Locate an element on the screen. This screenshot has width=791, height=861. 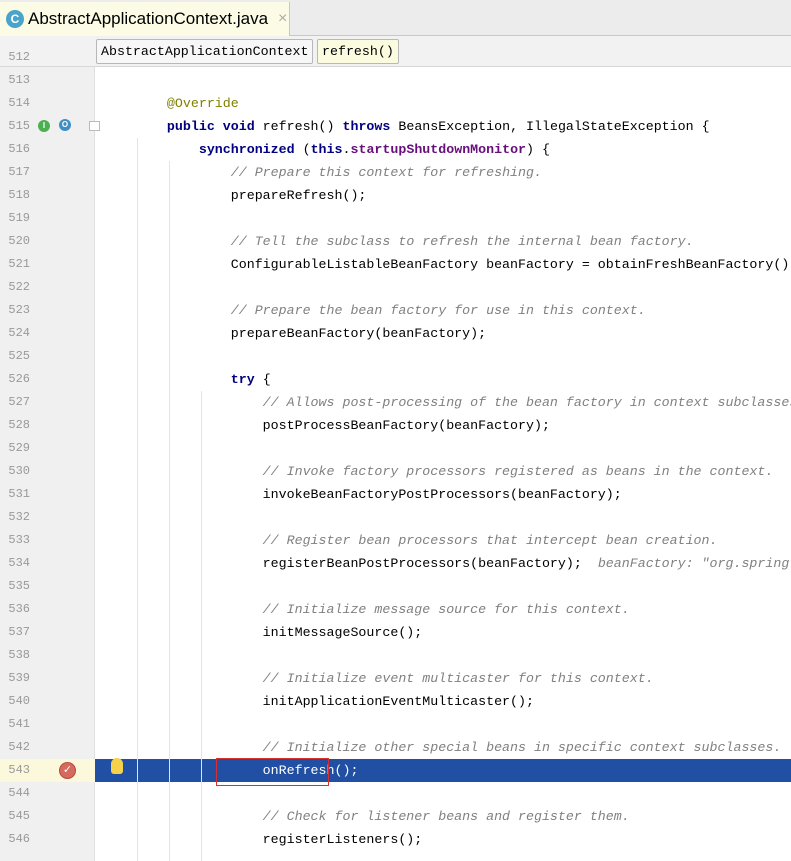
code-token: public void is located at coordinates (210, 126).